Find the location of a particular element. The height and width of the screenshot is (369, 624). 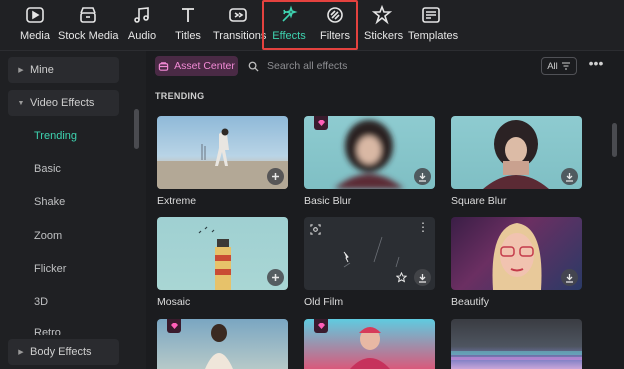

tab-audio-label: Audio is located at coordinates (142, 36).